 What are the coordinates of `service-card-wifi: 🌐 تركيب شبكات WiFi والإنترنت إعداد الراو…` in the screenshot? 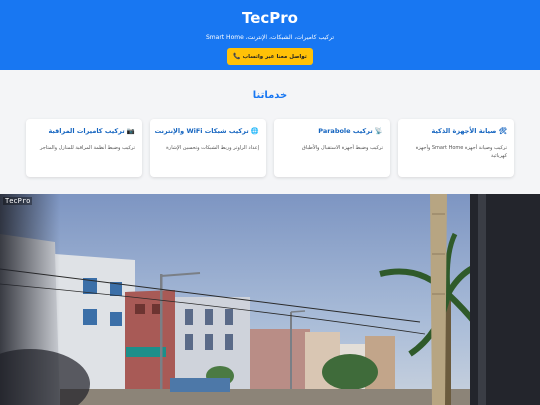 It's located at (208, 148).